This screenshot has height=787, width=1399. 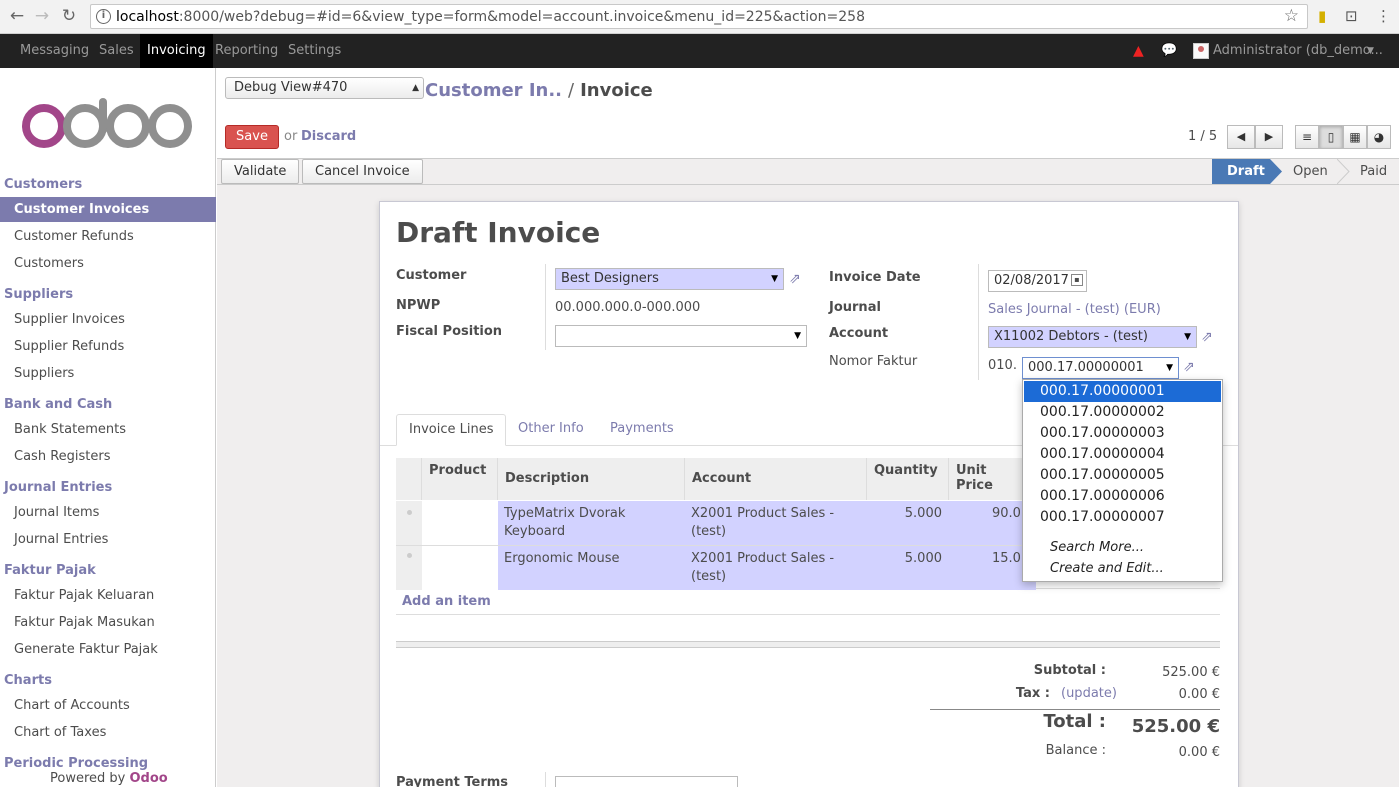 What do you see at coordinates (1351, 16) in the screenshot?
I see `cast-icon: ⊡` at bounding box center [1351, 16].